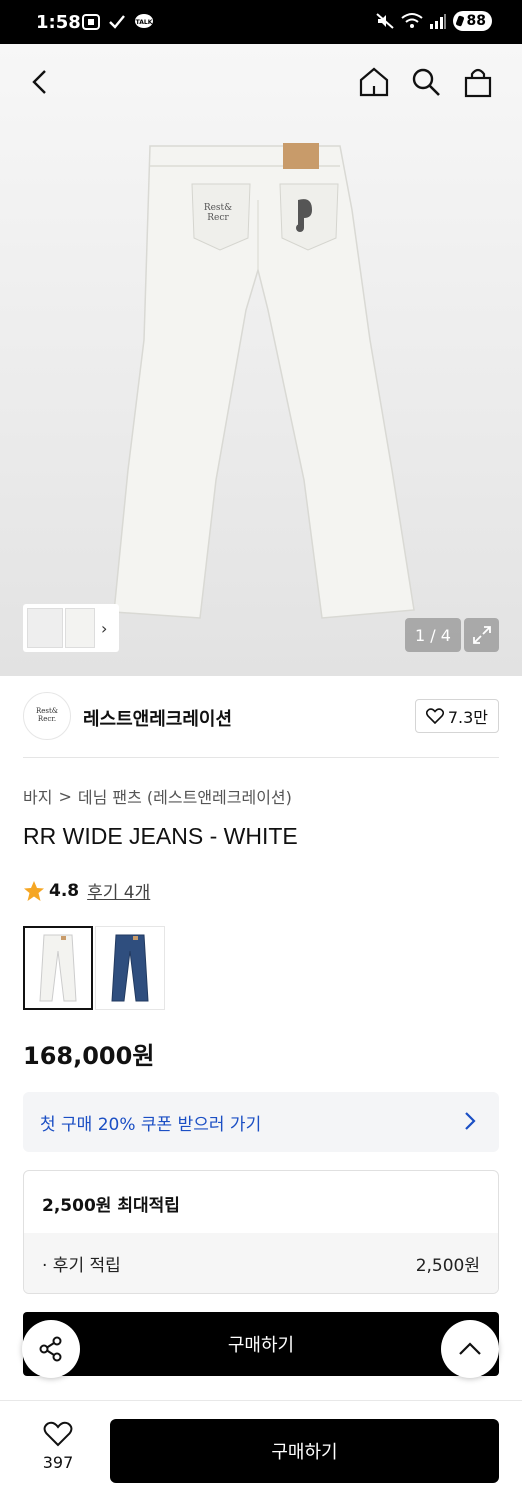 This screenshot has height=1500, width=522. I want to click on bottom-action-bar: 397 구매하기, so click(261, 1450).